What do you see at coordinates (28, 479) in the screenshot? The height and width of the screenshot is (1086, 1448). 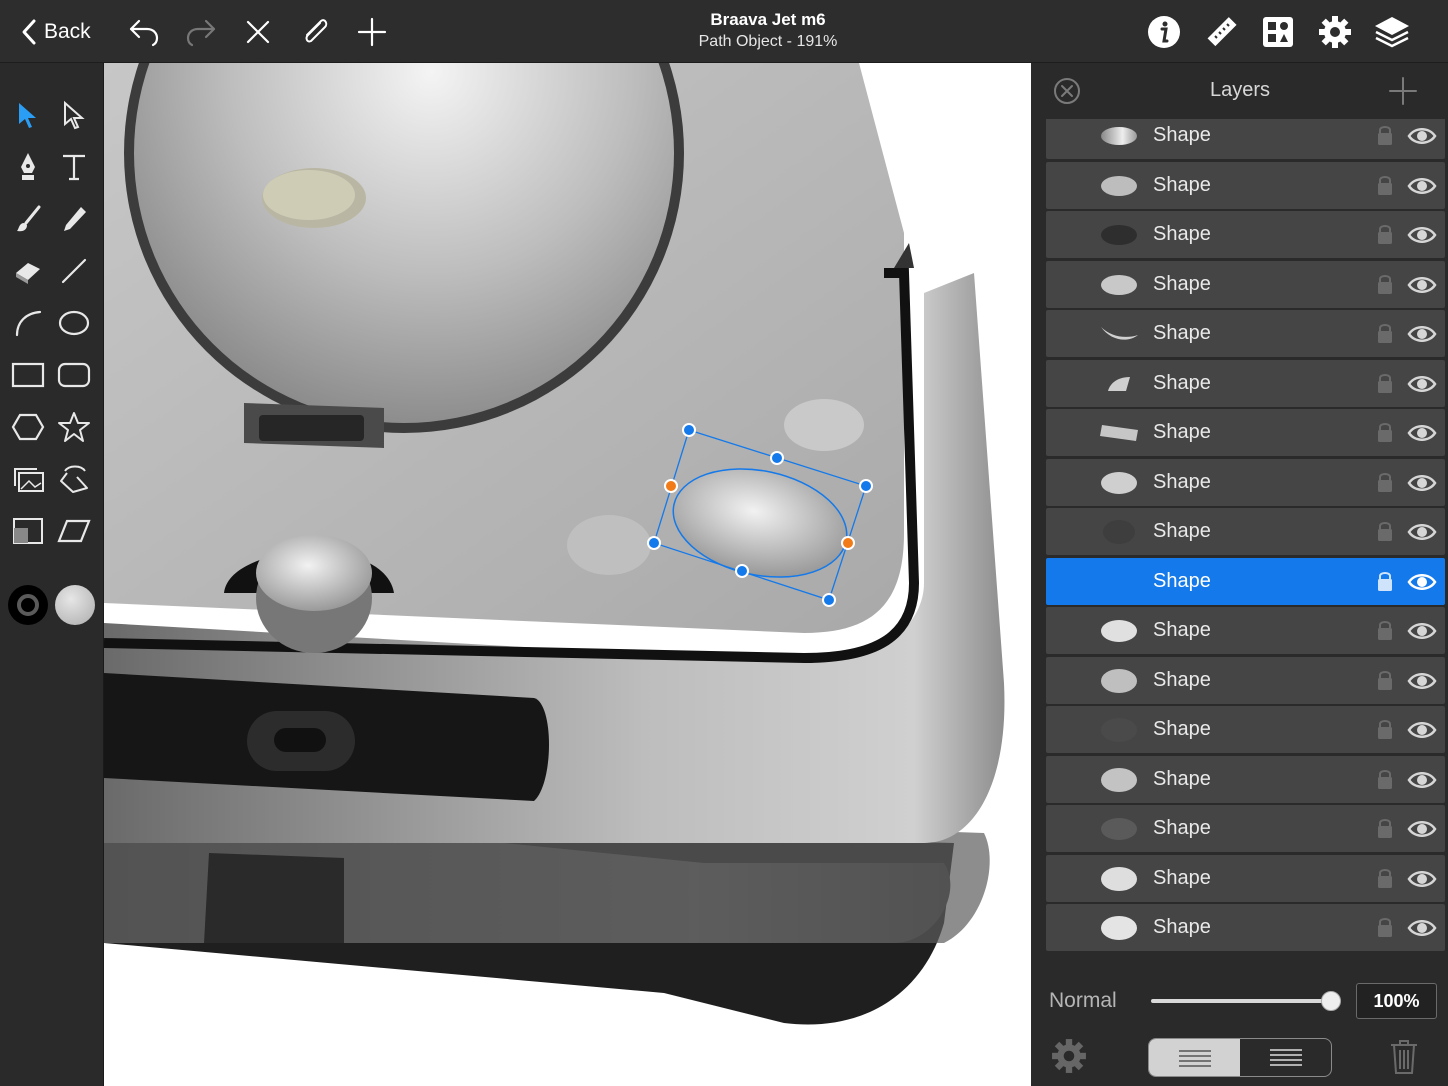 I see `image-tool` at bounding box center [28, 479].